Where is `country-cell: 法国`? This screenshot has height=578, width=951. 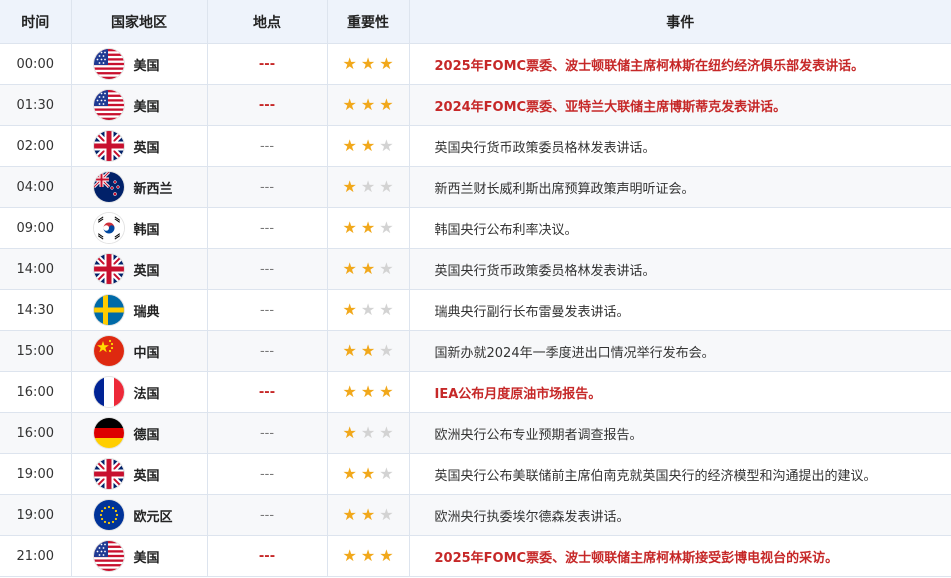 country-cell: 法国 is located at coordinates (139, 392).